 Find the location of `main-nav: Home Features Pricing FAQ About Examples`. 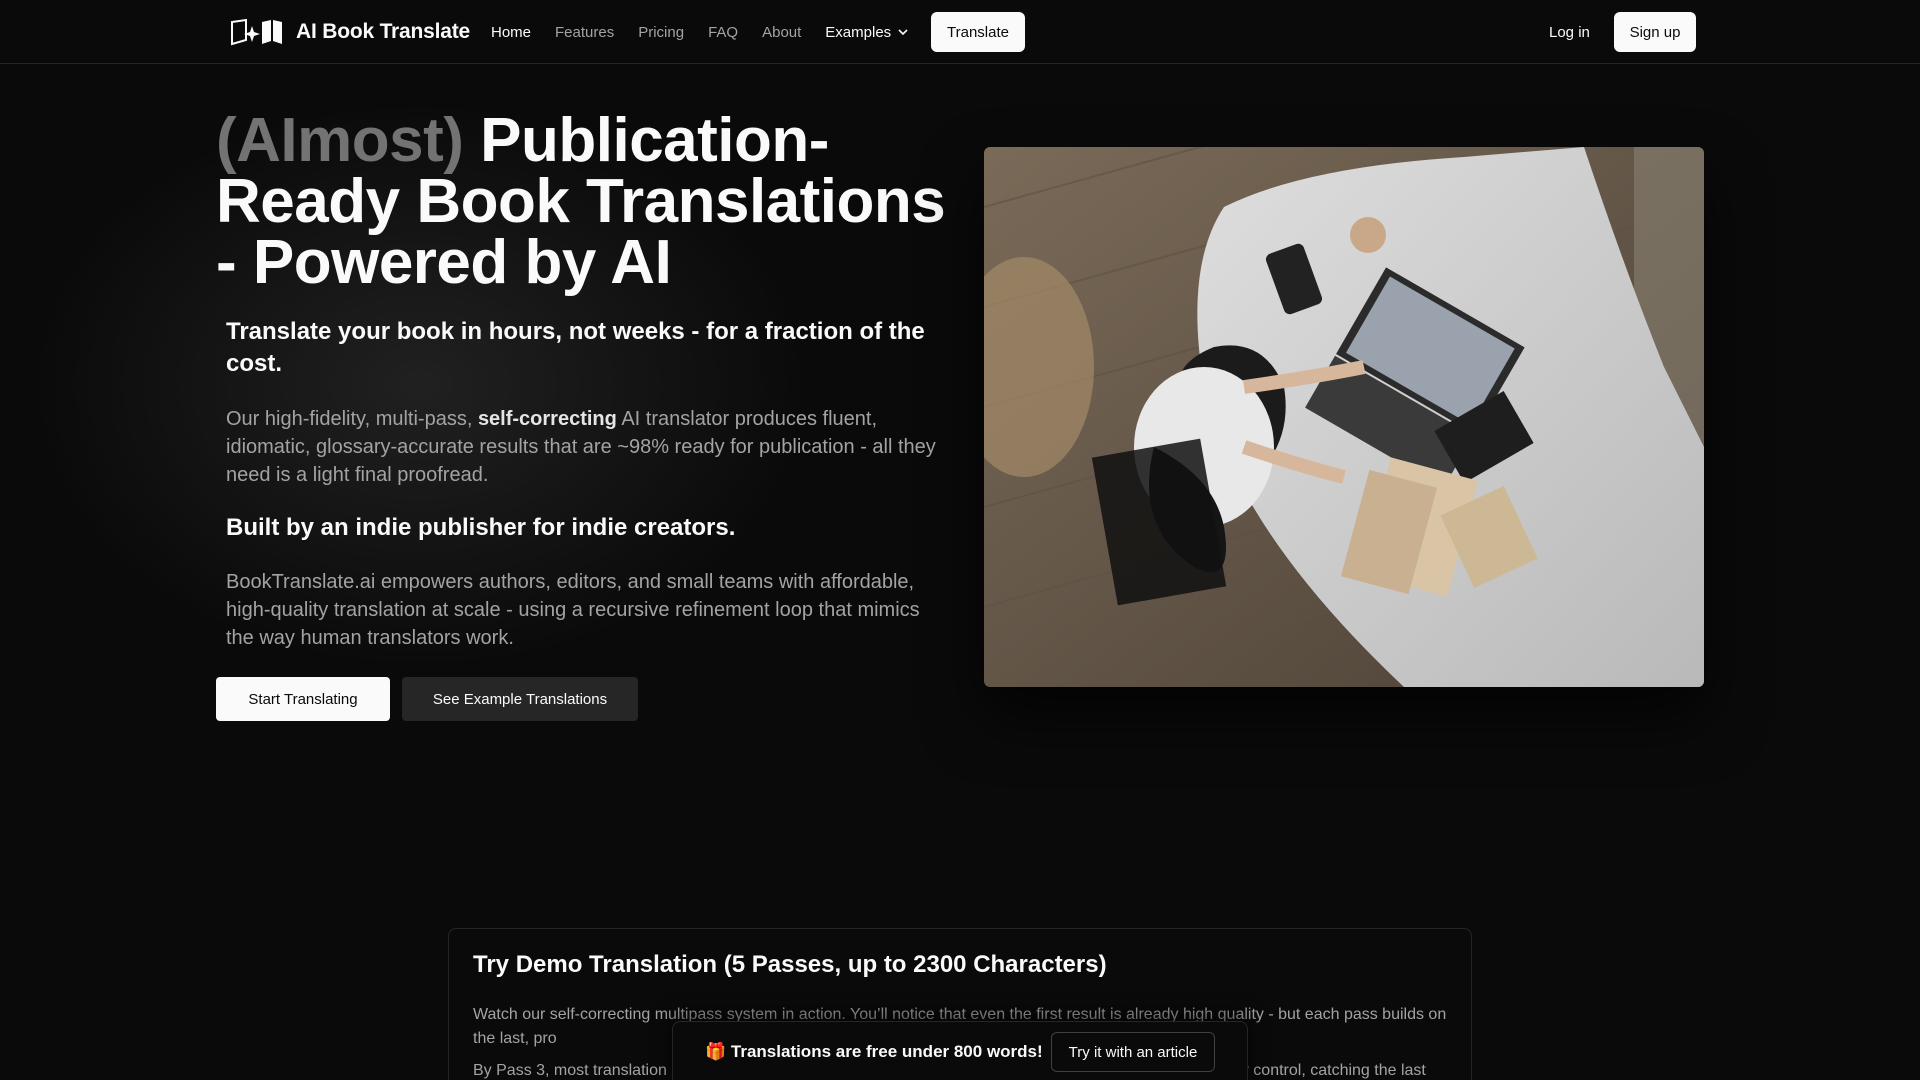

main-nav: Home Features Pricing FAQ About Examples is located at coordinates (712, 32).